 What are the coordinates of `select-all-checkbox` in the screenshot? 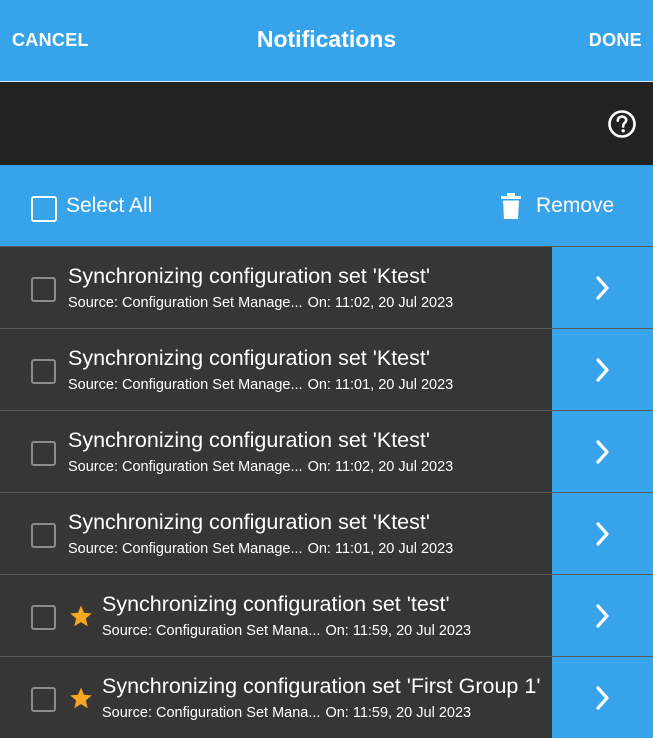 It's located at (44, 209).